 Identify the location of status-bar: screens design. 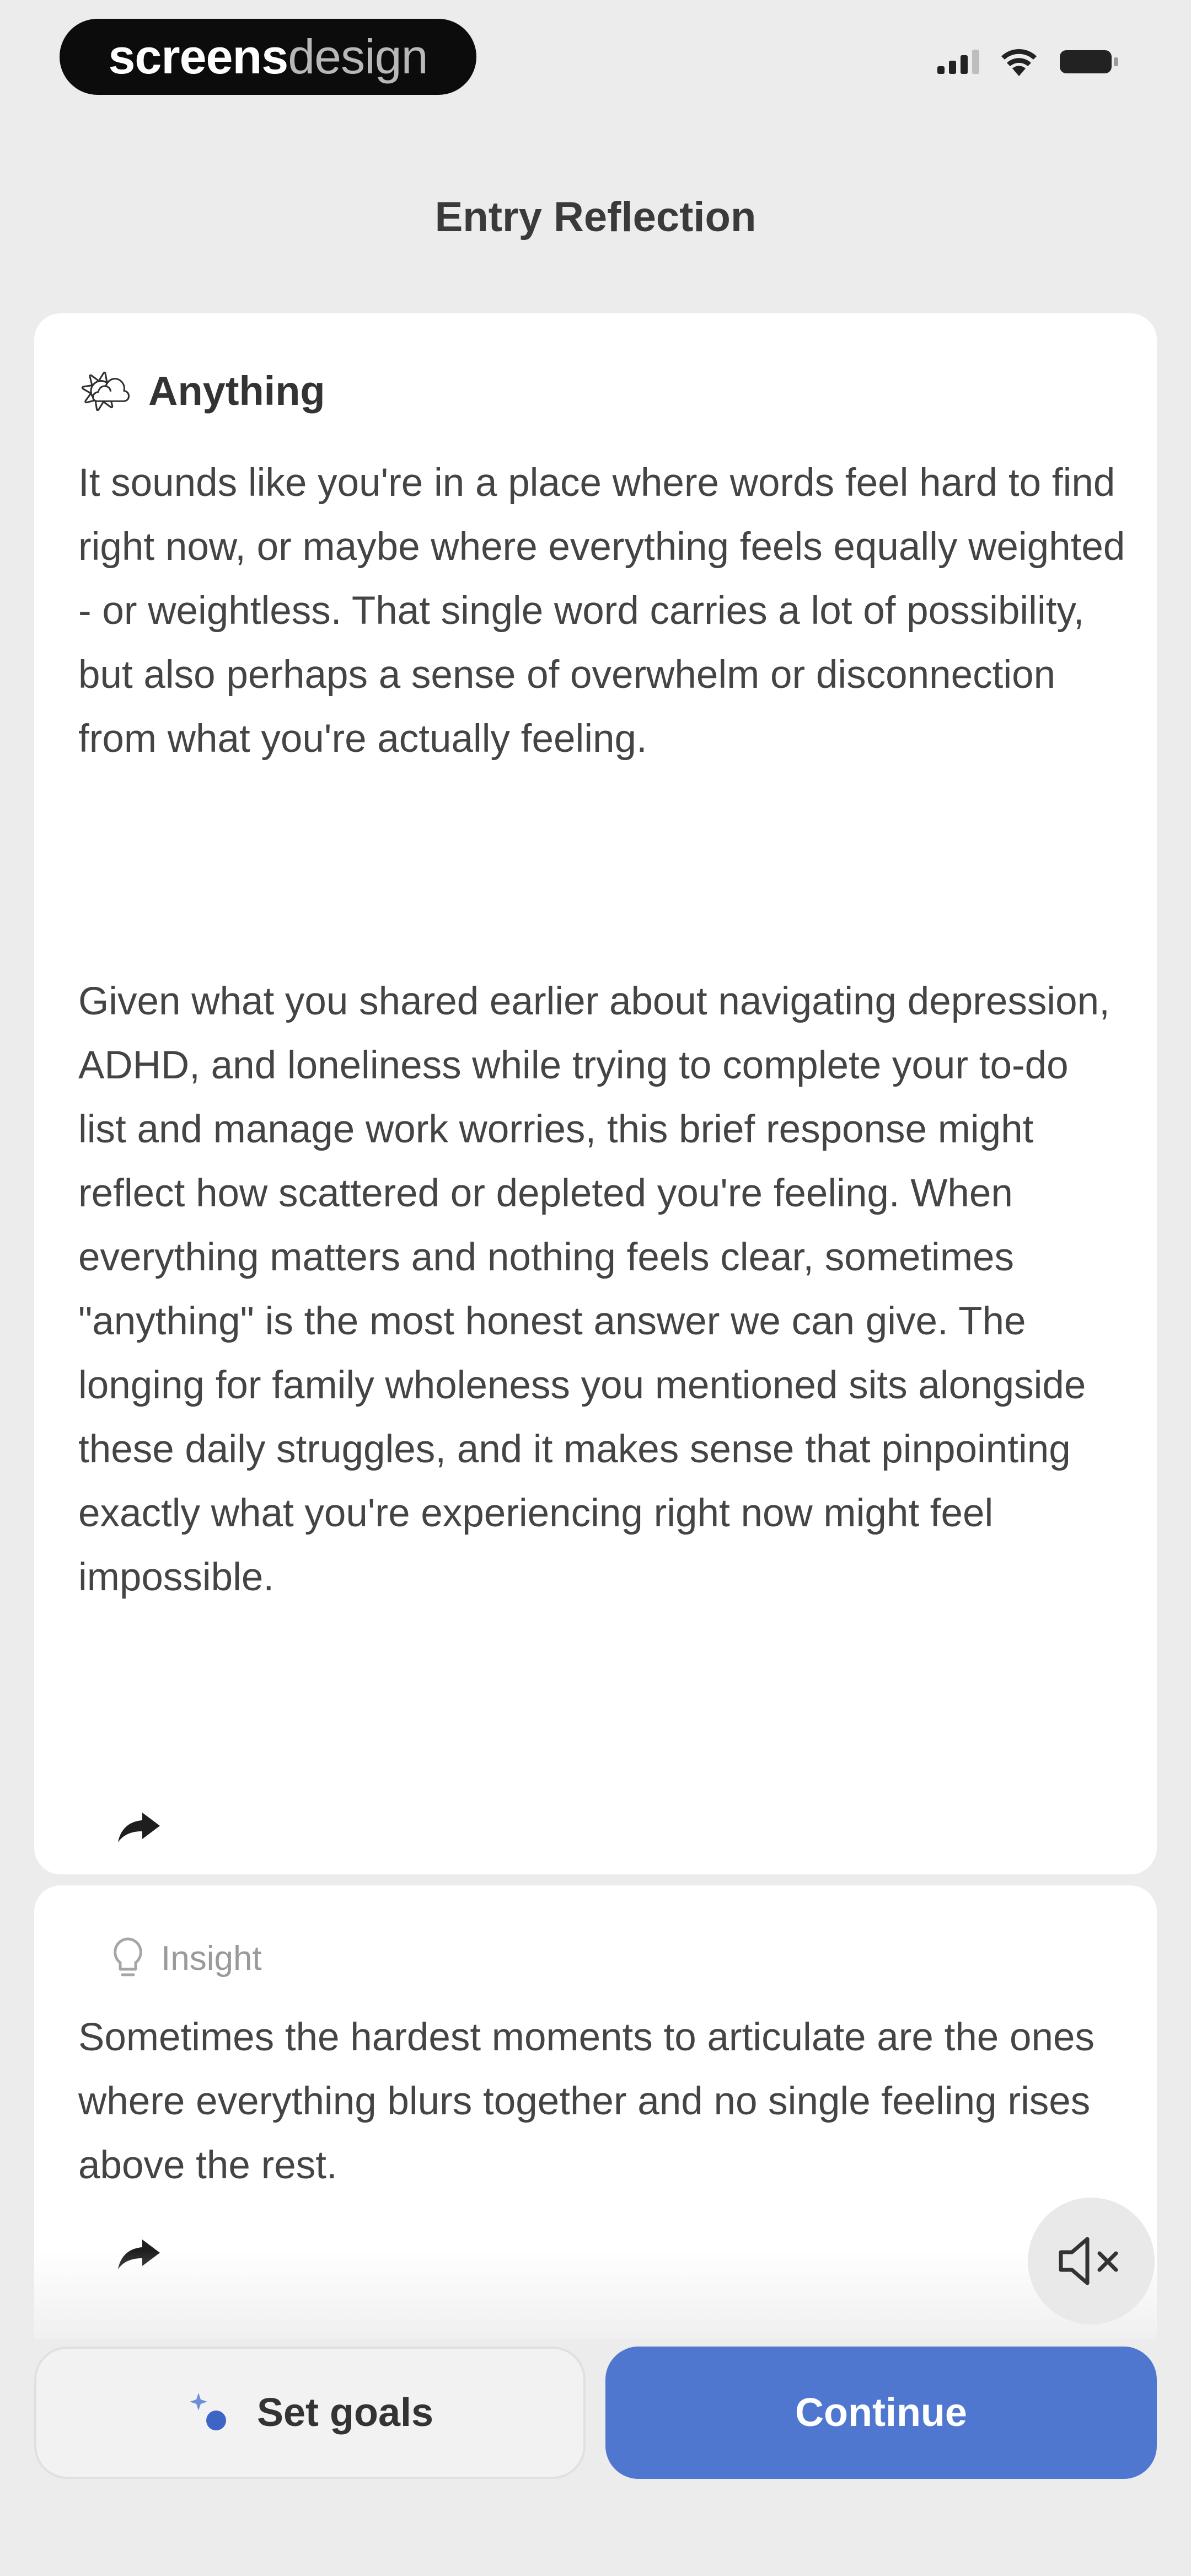
(595, 58).